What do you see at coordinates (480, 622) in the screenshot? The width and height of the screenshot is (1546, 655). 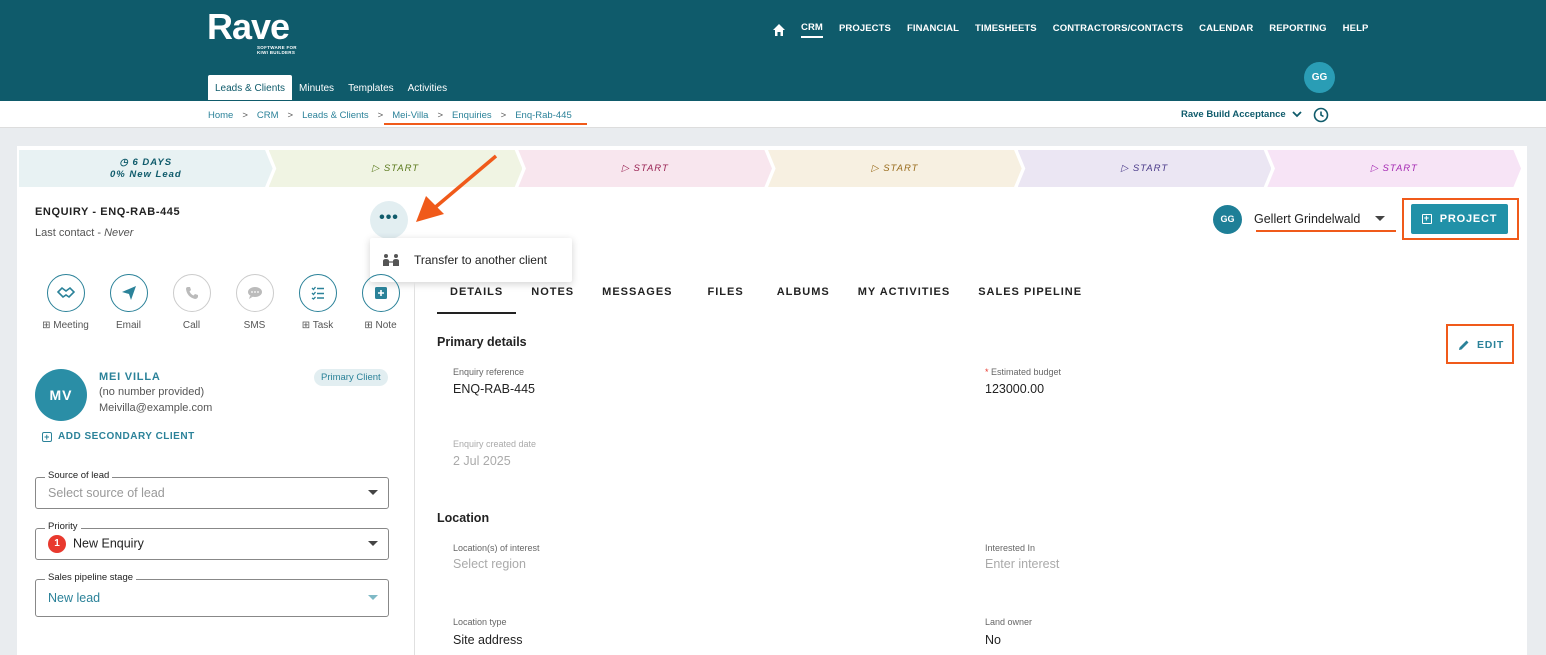 I see `location-type-label: Location type` at bounding box center [480, 622].